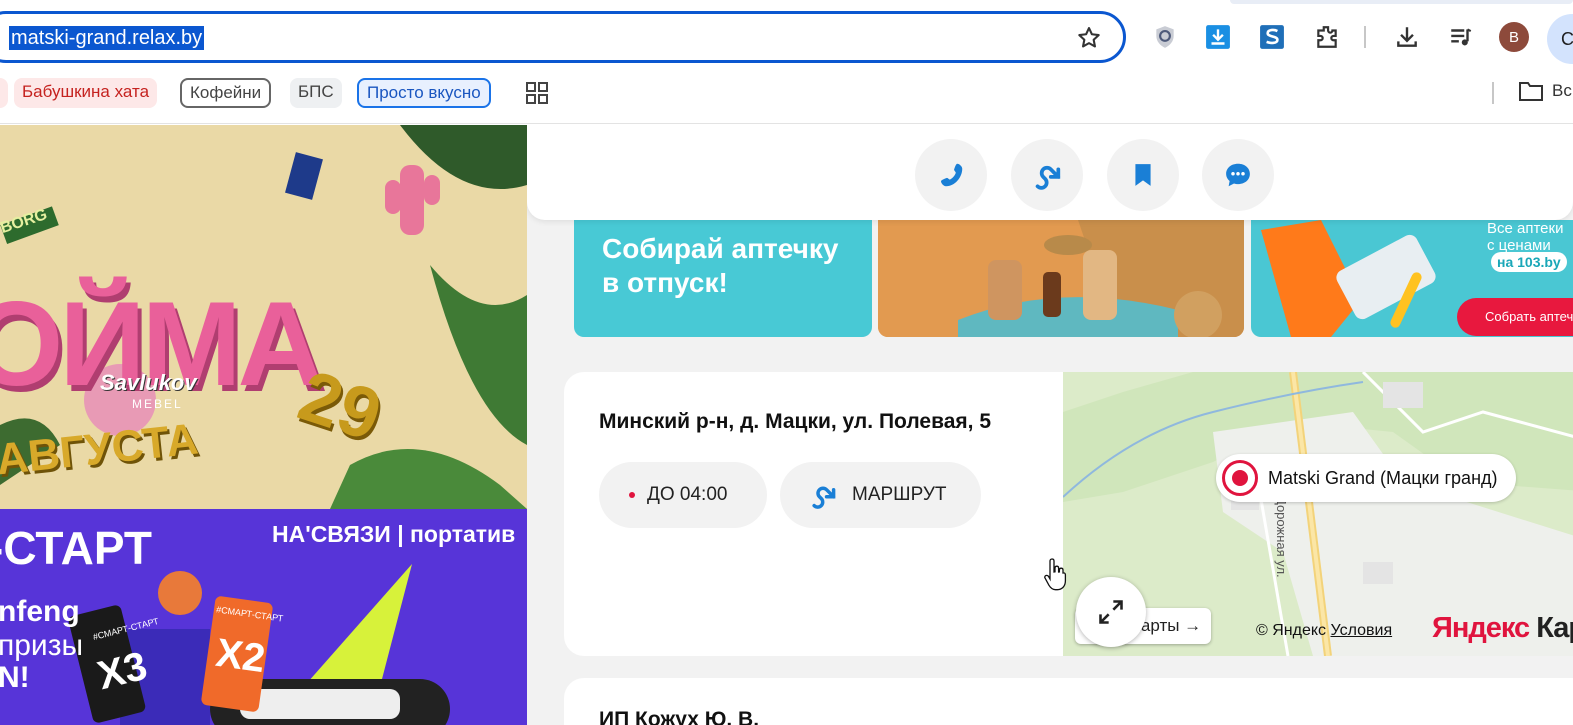 This screenshot has width=1573, height=725. I want to click on action-bar, so click(1050, 172).